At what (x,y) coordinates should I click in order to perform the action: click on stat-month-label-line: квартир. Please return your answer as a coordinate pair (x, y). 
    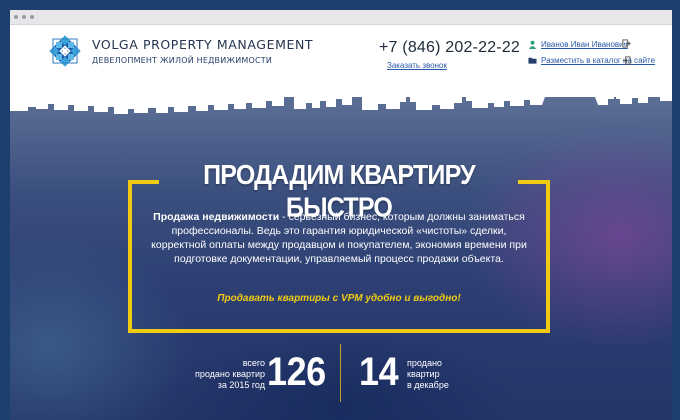
    Looking at the image, I should click on (423, 374).